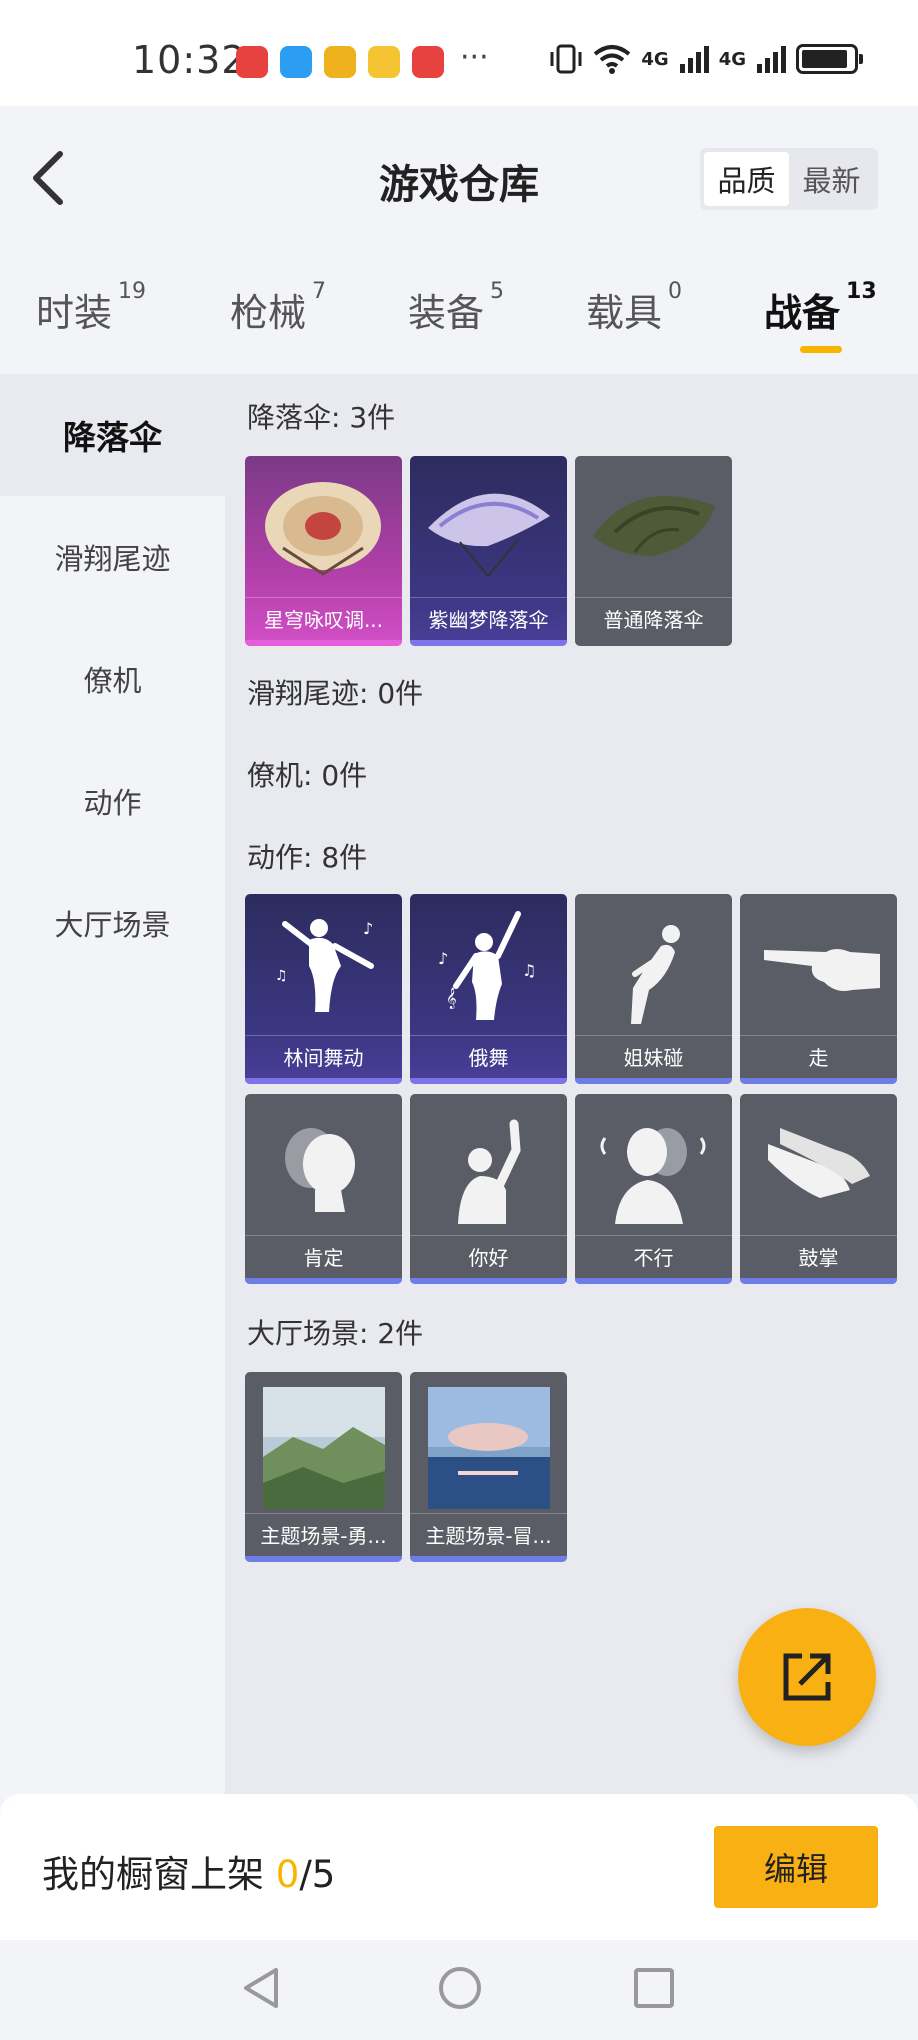  I want to click on status-bar: 10:32 ··· 4G 4G, so click(459, 53).